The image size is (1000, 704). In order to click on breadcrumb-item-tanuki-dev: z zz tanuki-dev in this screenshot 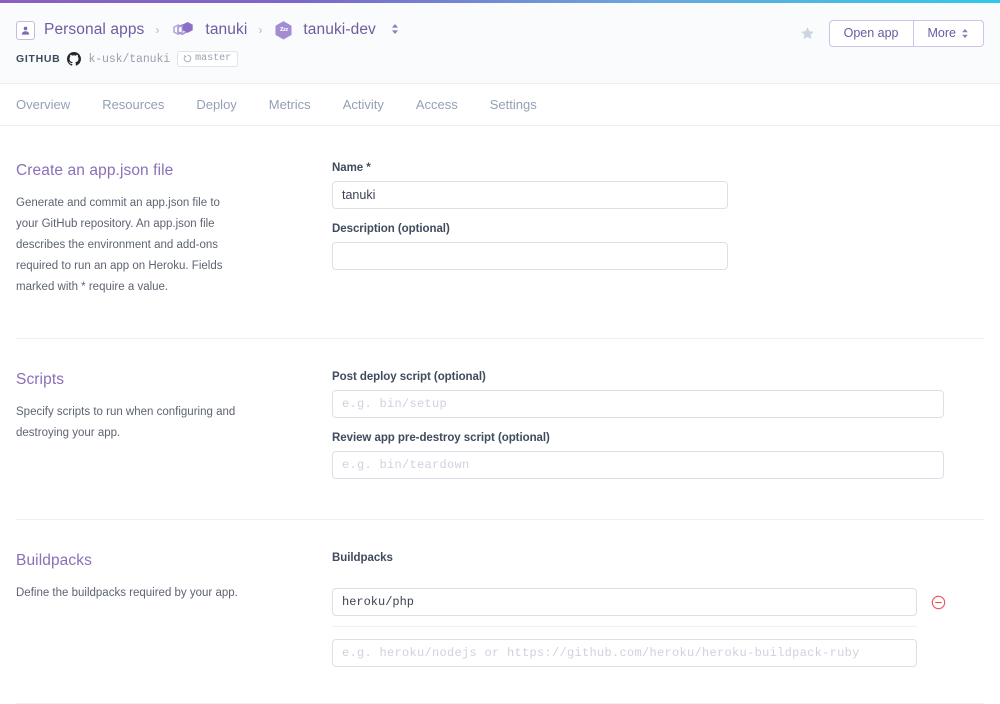, I will do `click(336, 30)`.